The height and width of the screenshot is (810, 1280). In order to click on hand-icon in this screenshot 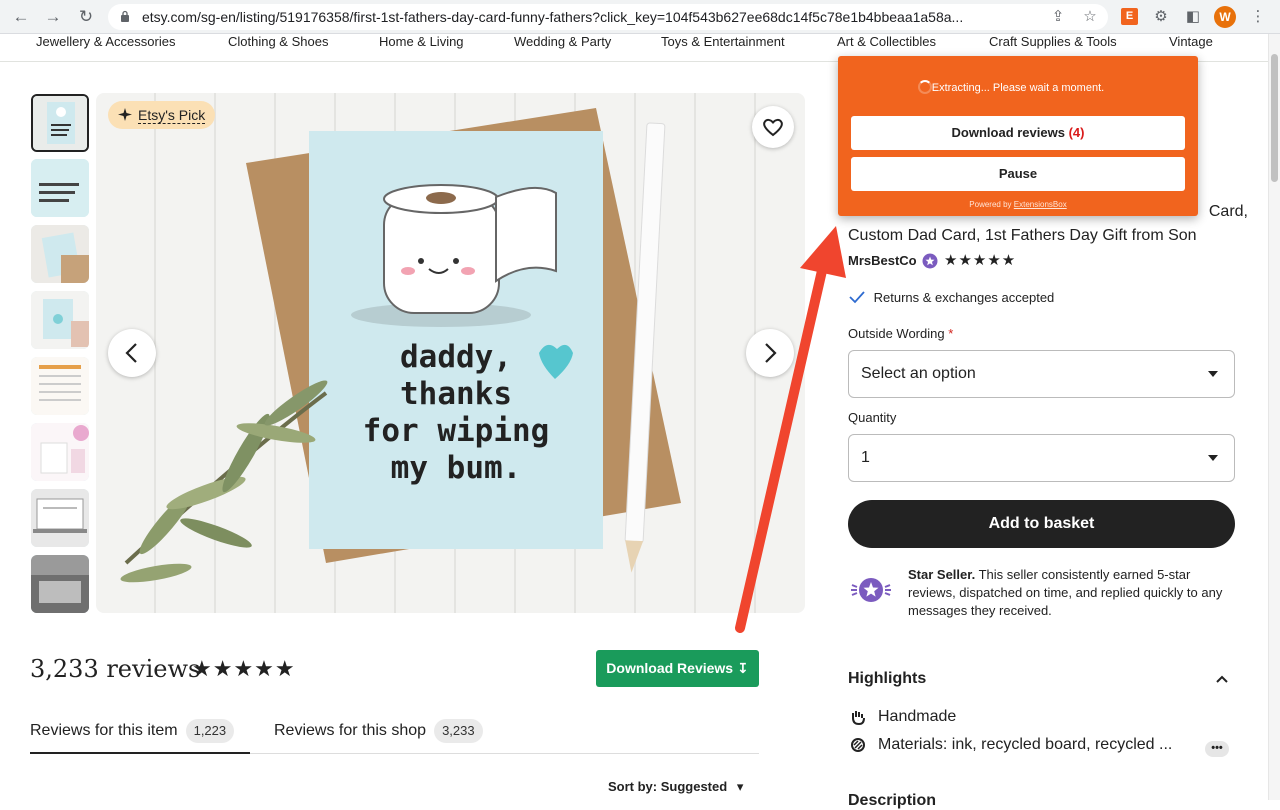, I will do `click(858, 718)`.